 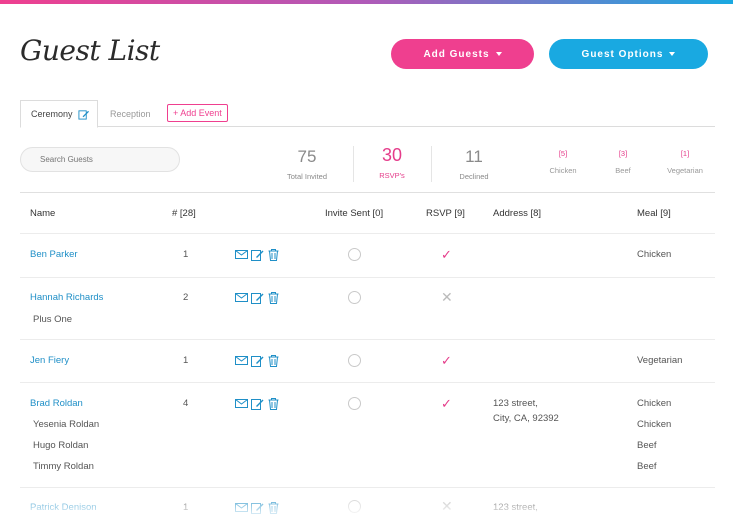 I want to click on tab-ceremony: Ceremony, so click(x=59, y=114).